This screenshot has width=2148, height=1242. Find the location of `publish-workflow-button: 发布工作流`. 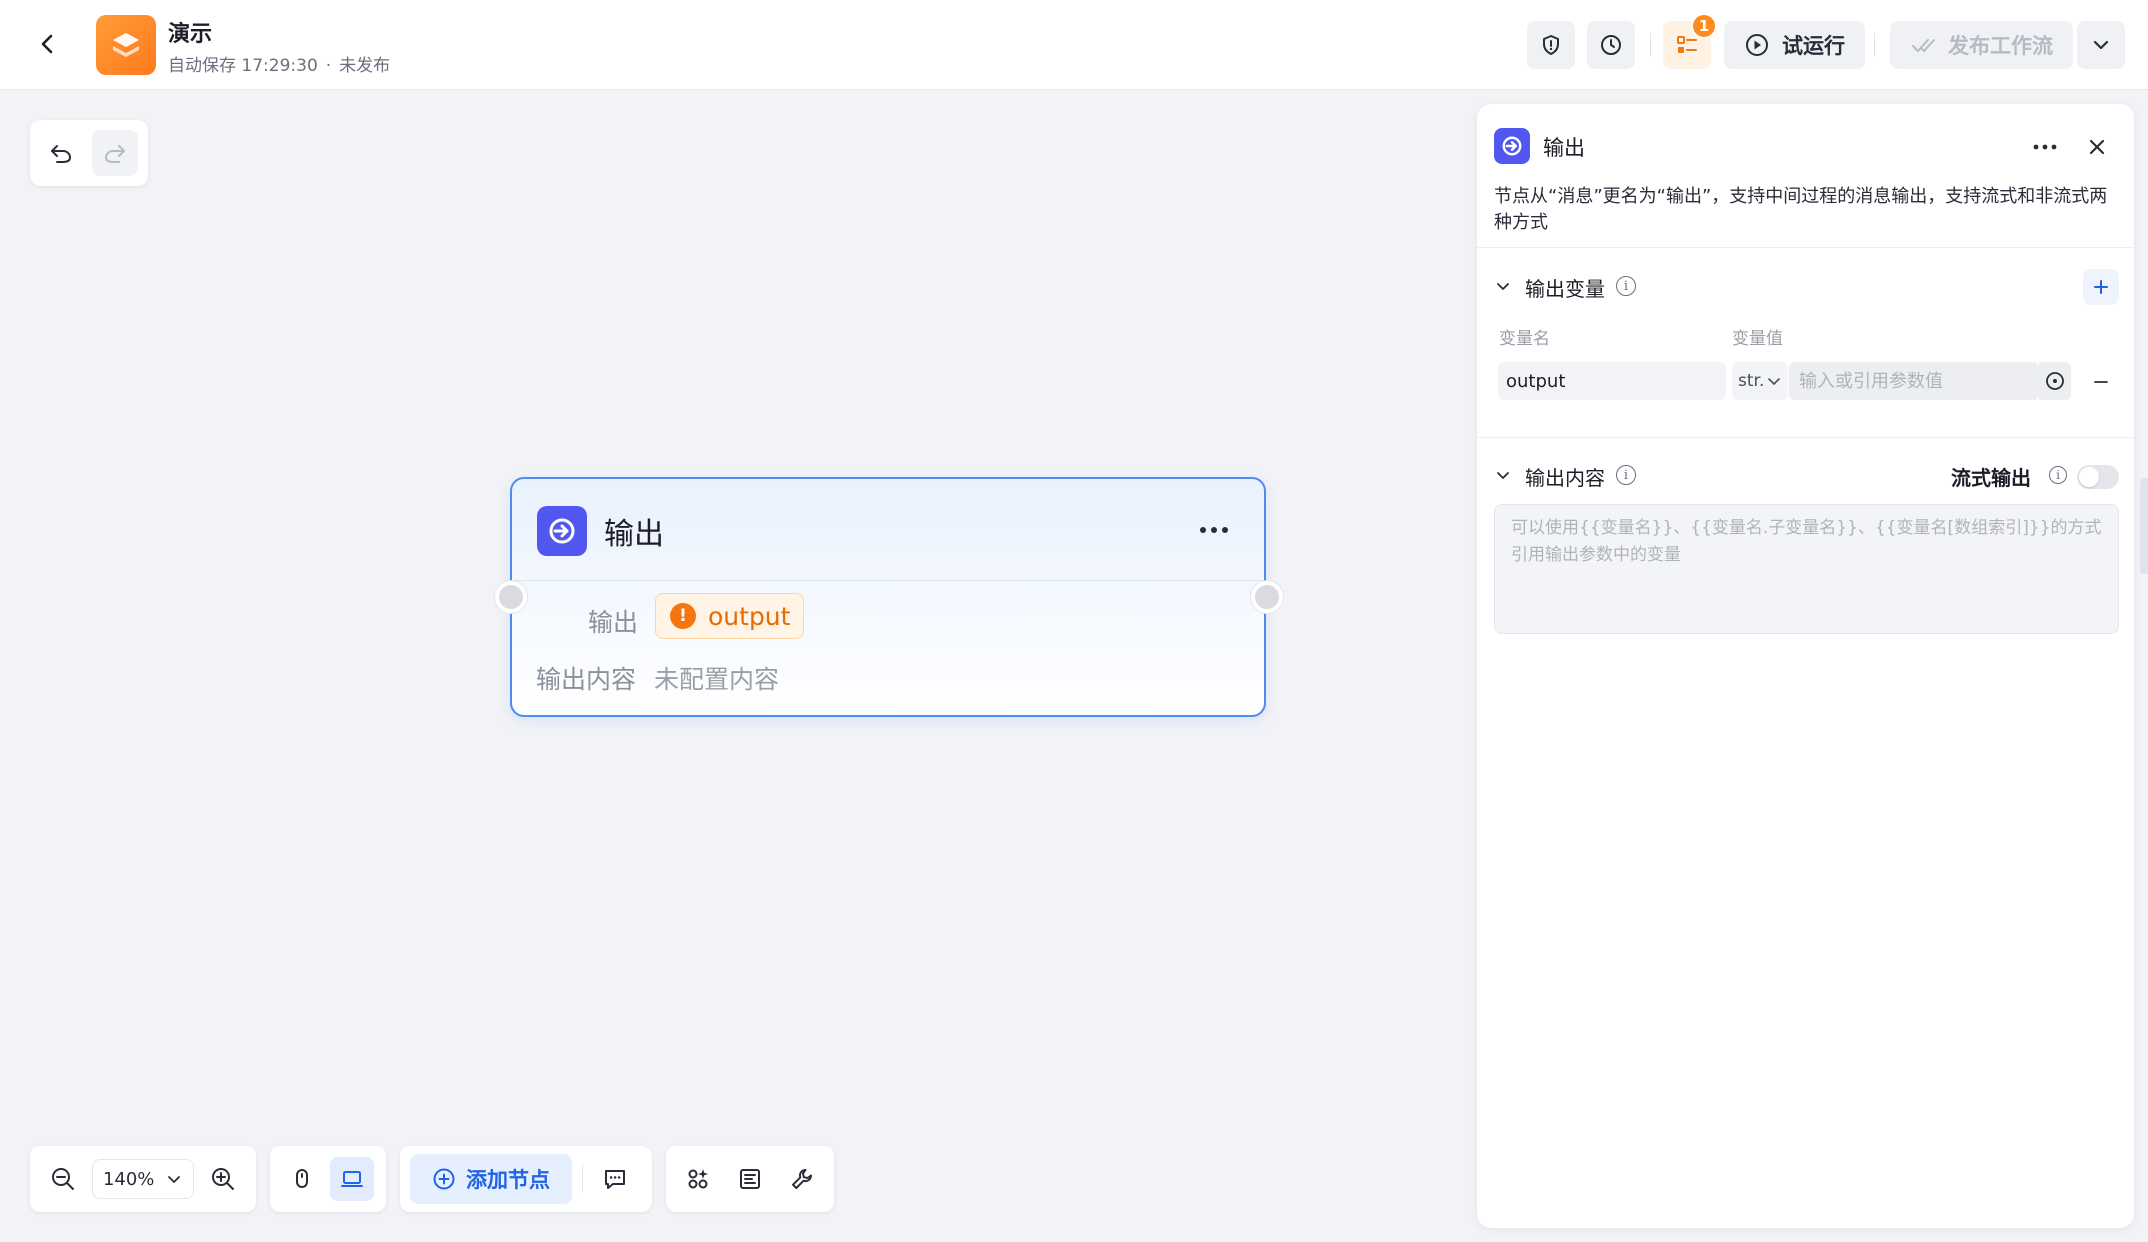

publish-workflow-button: 发布工作流 is located at coordinates (1981, 45).